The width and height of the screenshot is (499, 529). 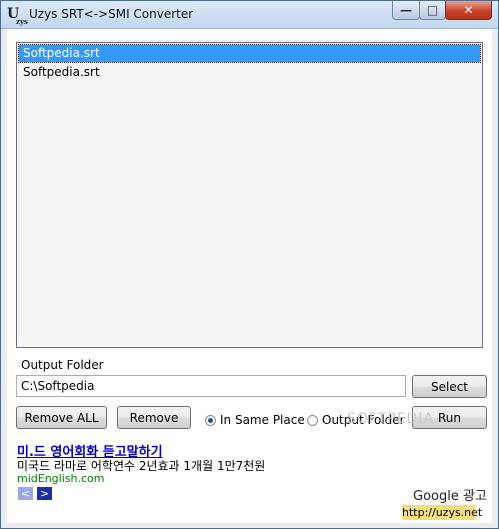 I want to click on ad-next-icon: >, so click(x=44, y=493).